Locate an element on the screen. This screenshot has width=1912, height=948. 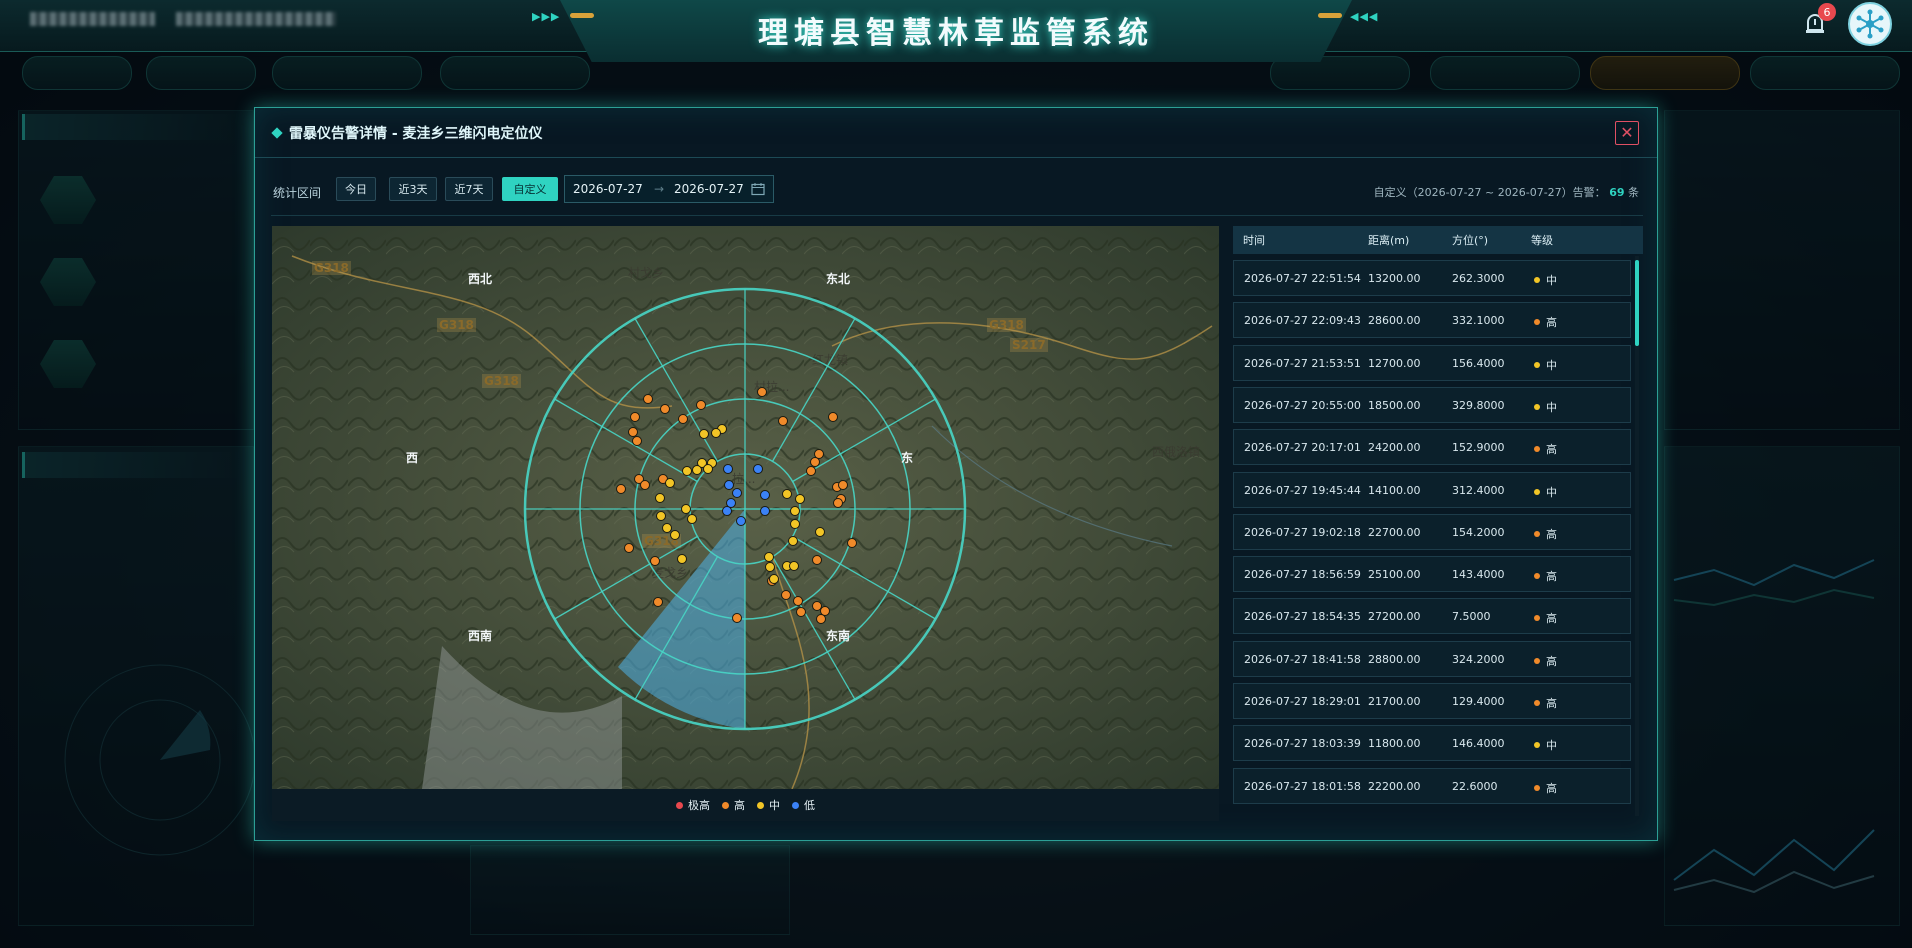
legend-item-extreme: 极高 is located at coordinates (693, 805).